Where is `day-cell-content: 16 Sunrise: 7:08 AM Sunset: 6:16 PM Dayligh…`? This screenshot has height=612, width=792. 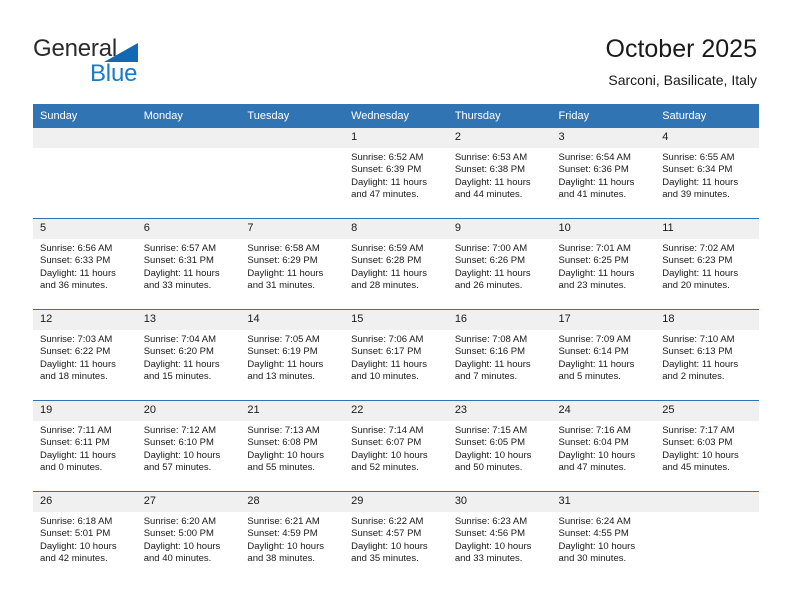 day-cell-content: 16 Sunrise: 7:08 AM Sunset: 6:16 PM Dayligh… is located at coordinates (499, 355).